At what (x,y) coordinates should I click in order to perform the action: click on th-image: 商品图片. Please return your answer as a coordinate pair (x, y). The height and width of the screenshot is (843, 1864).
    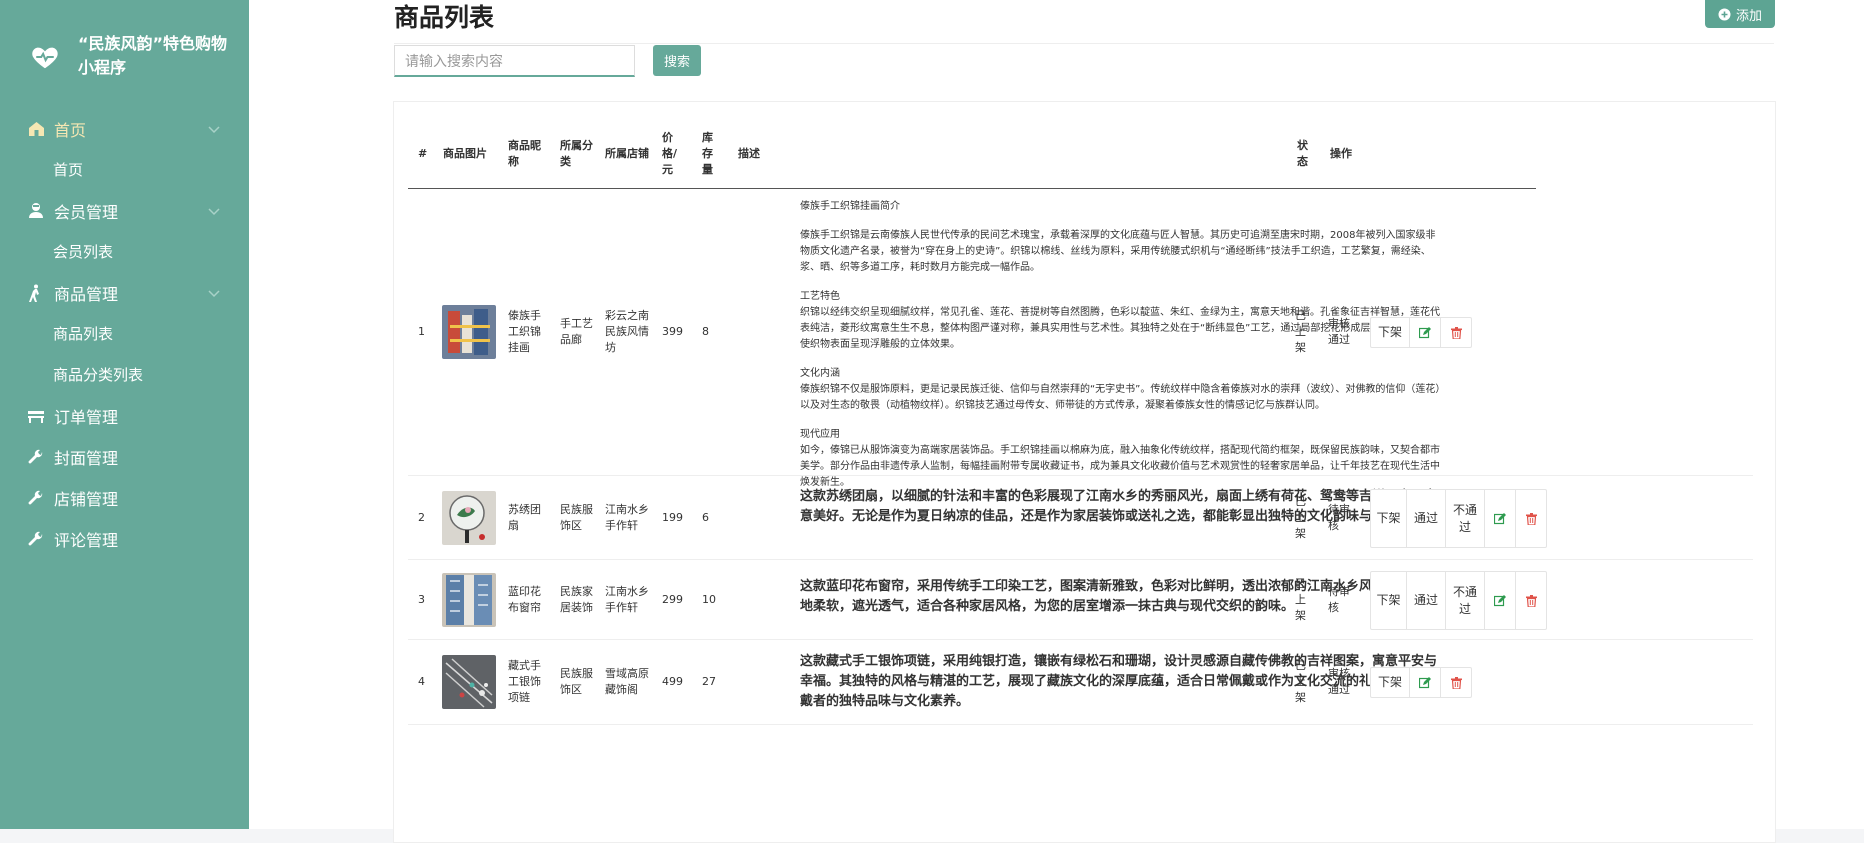
    Looking at the image, I should click on (465, 153).